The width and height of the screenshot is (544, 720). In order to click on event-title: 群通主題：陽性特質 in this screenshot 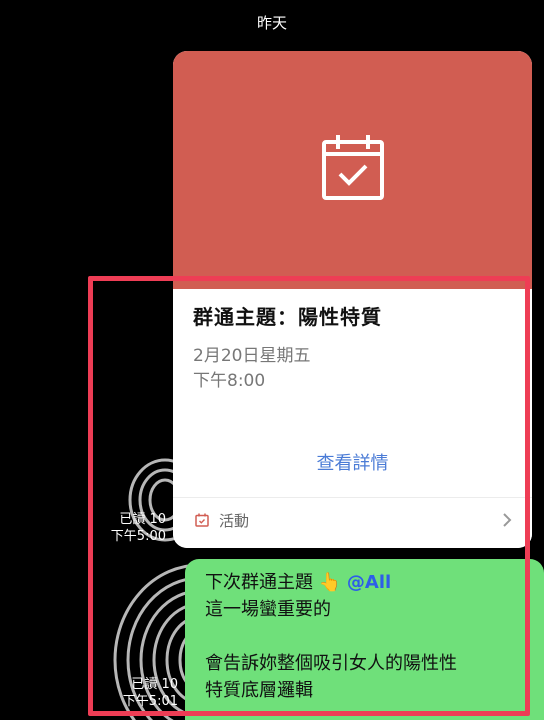, I will do `click(287, 317)`.